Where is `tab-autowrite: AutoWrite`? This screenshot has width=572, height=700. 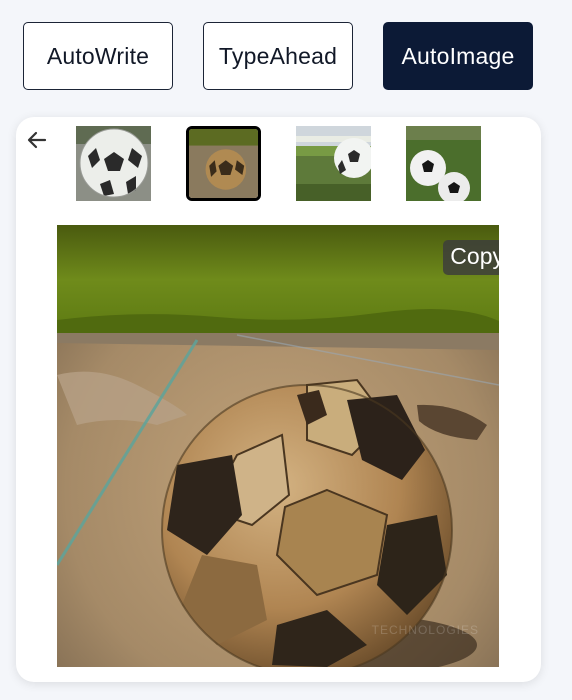
tab-autowrite: AutoWrite is located at coordinates (98, 56).